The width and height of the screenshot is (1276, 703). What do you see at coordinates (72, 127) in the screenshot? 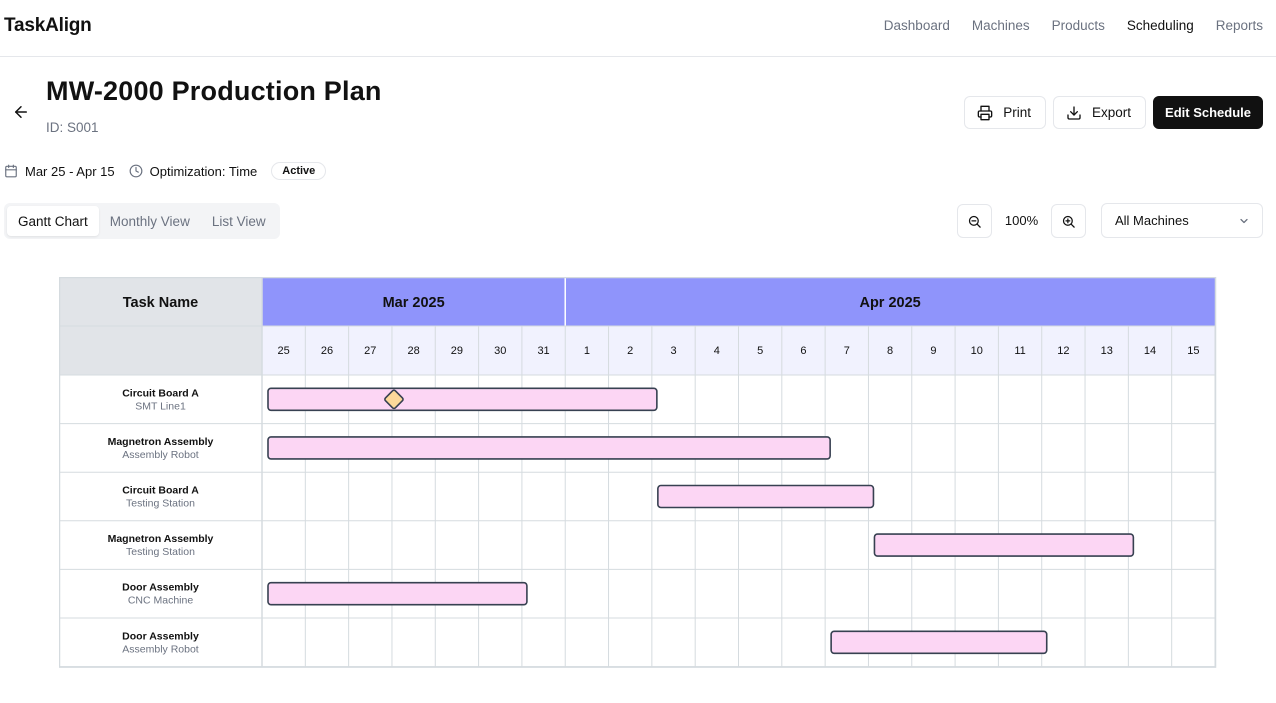
I see `schedule-id: ID: S001` at bounding box center [72, 127].